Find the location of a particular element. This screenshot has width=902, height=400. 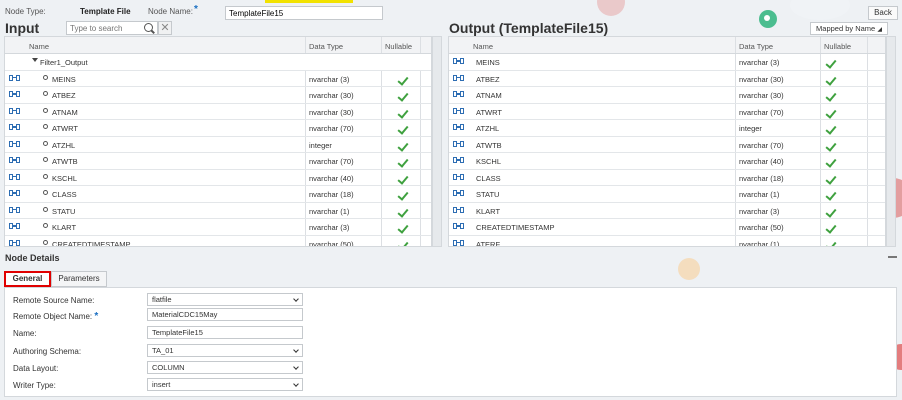

node-name-input is located at coordinates (304, 13).